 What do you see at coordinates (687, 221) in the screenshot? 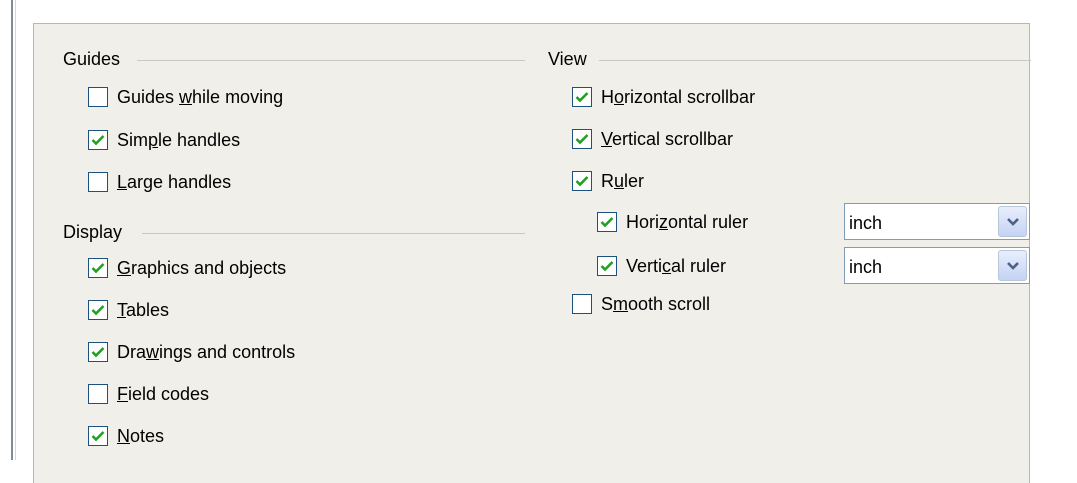
I see `checkbox-label: Horizontal ruler` at bounding box center [687, 221].